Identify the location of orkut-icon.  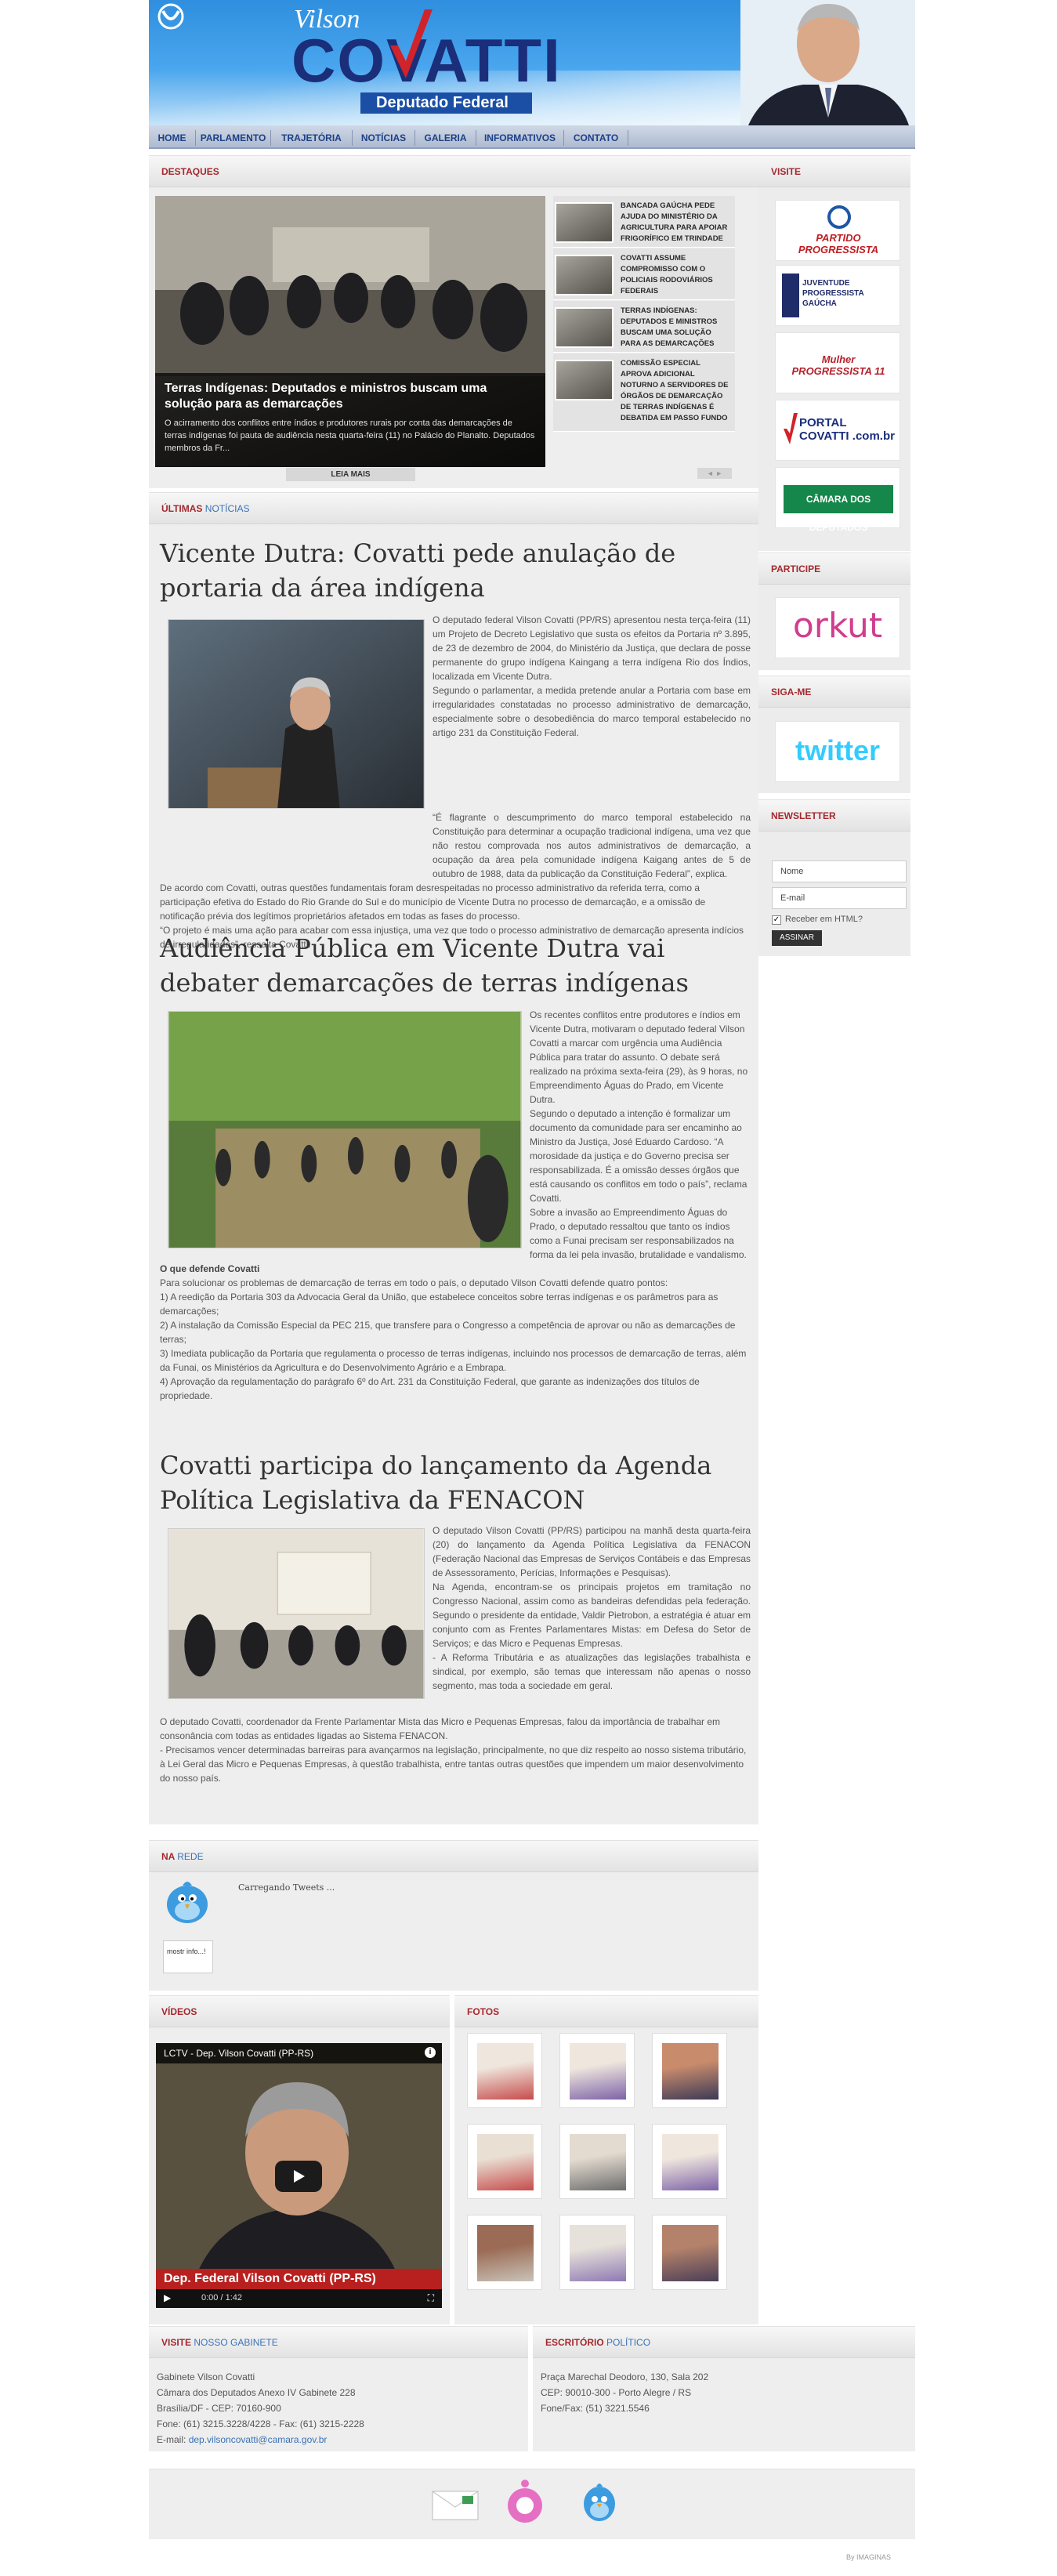
(525, 2503).